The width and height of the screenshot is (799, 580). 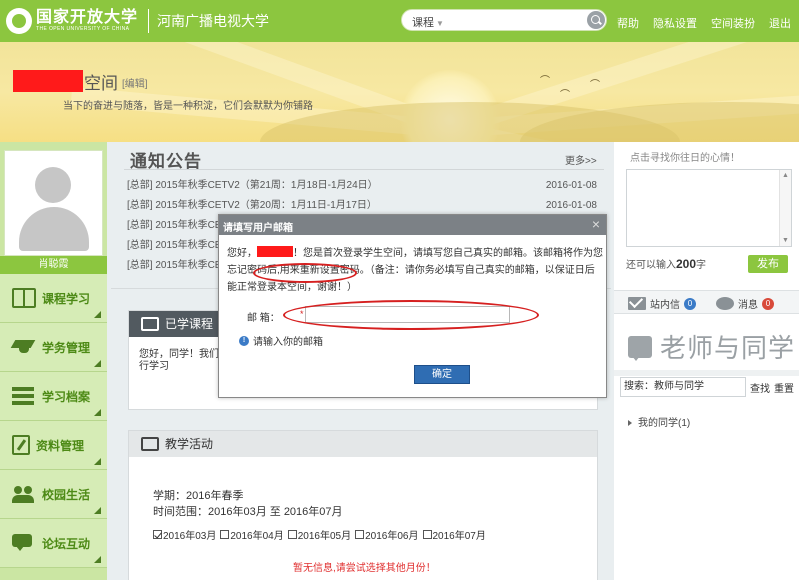 What do you see at coordinates (198, 496) in the screenshot?
I see `term-label: 学期：2016年春季` at bounding box center [198, 496].